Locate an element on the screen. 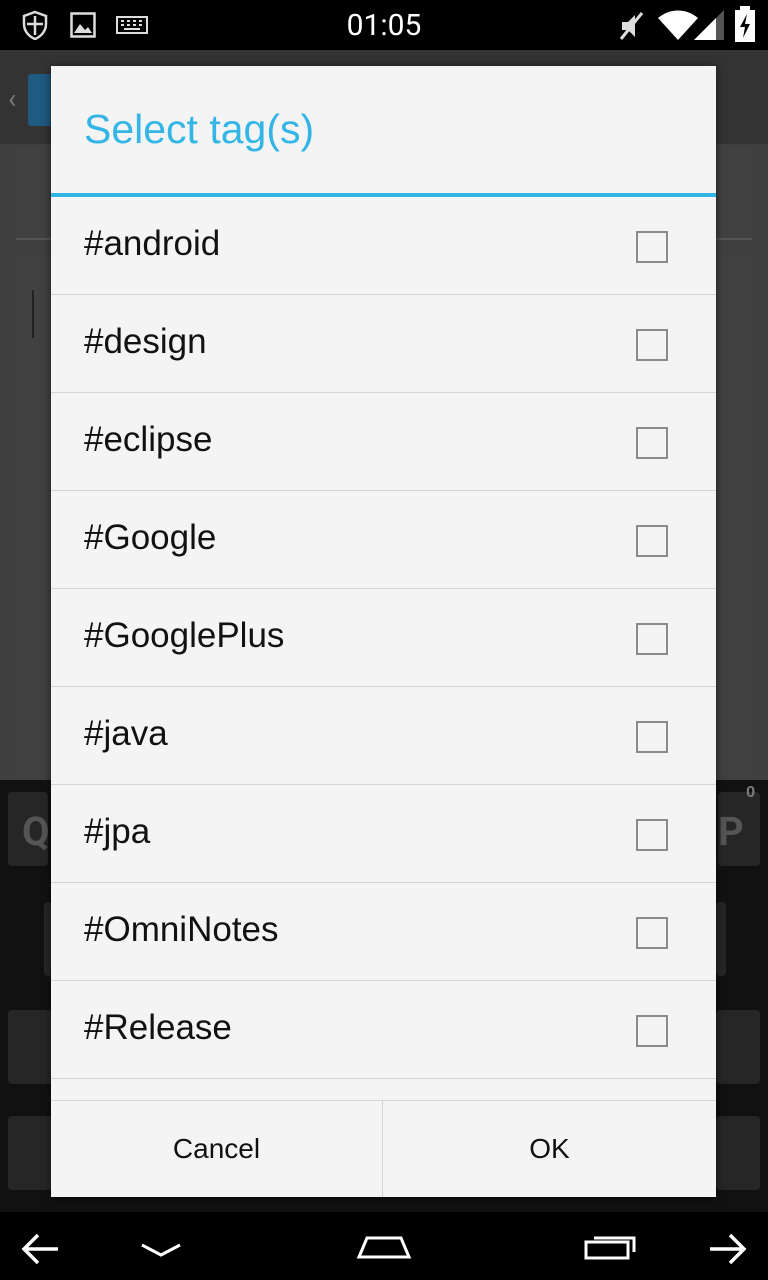  tag-label: #android is located at coordinates (152, 243).